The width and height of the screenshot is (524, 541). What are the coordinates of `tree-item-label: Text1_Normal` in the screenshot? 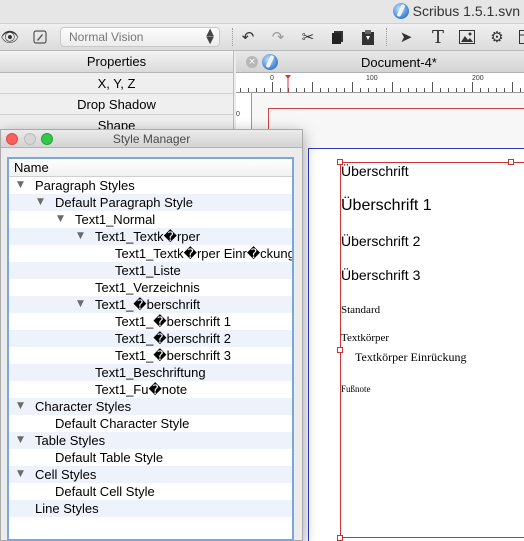 It's located at (115, 219).